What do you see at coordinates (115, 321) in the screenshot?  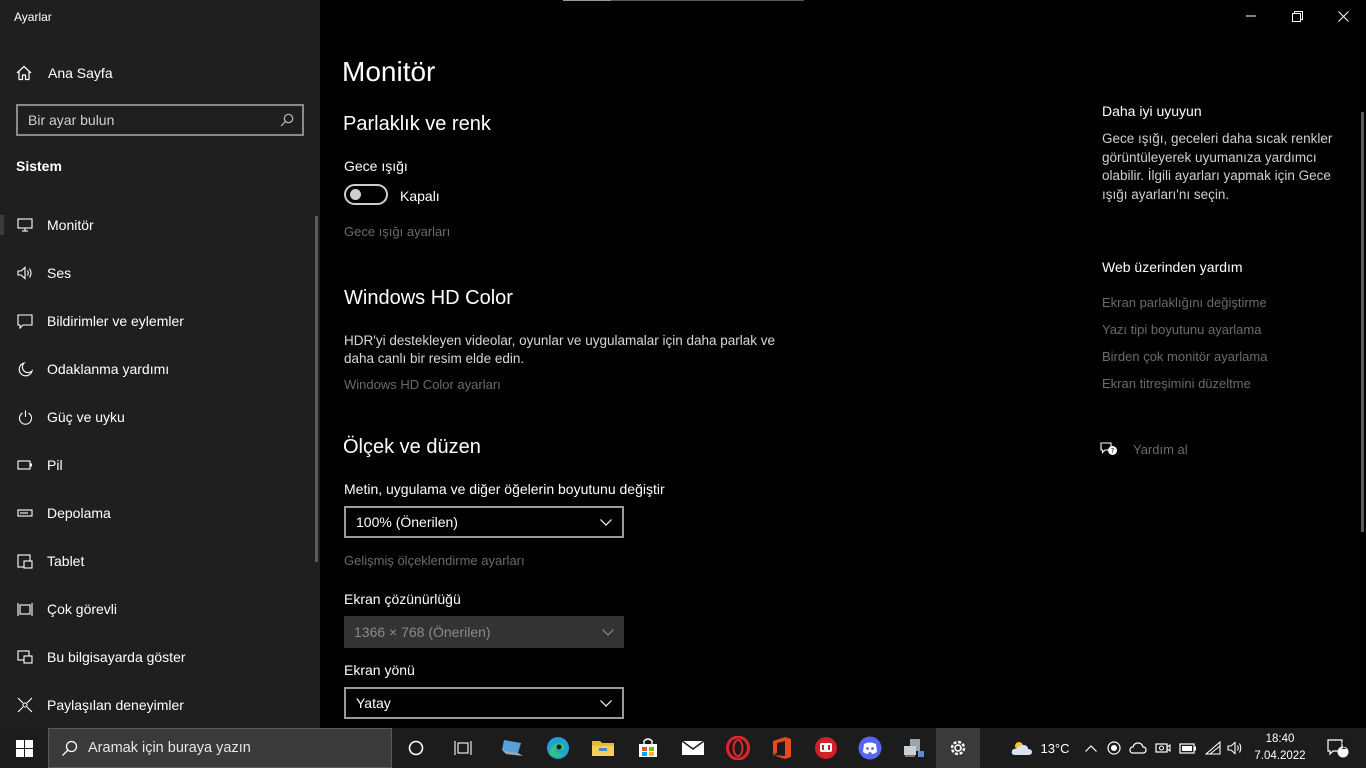 I see `sidebar-item-label: Bildirimler ve eylemler` at bounding box center [115, 321].